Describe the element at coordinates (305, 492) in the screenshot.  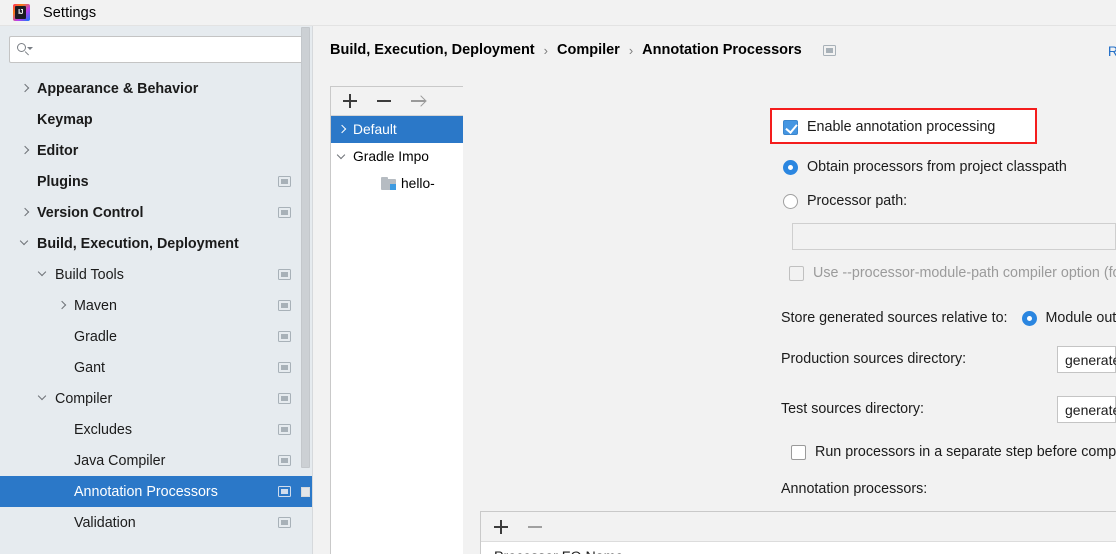
I see `sidebar-scrollbar-track-end` at that location.